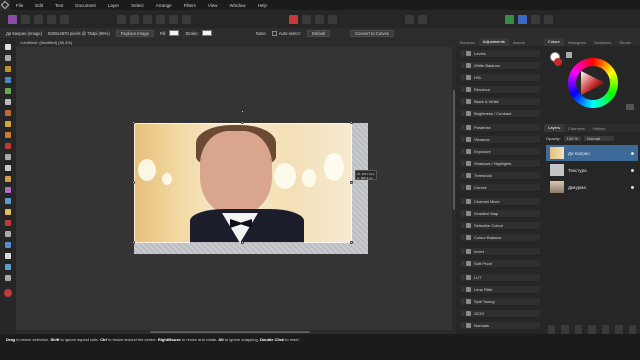 The width and height of the screenshot is (640, 360). What do you see at coordinates (113, 5) in the screenshot?
I see `menu-layer: Layer` at bounding box center [113, 5].